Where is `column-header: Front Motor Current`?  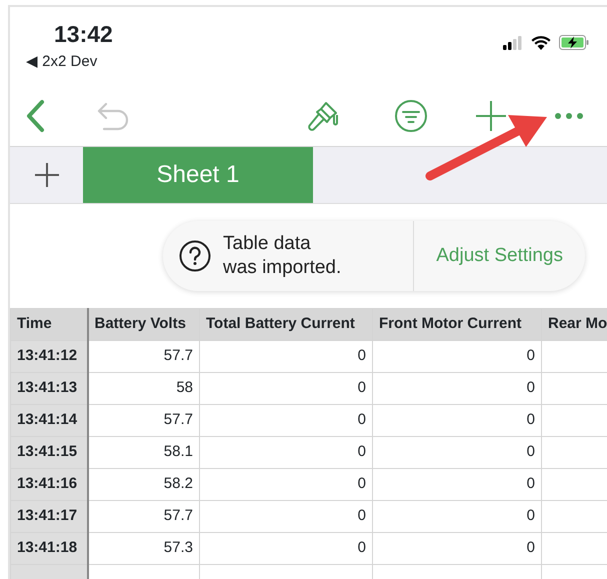
column-header: Front Motor Current is located at coordinates (457, 324).